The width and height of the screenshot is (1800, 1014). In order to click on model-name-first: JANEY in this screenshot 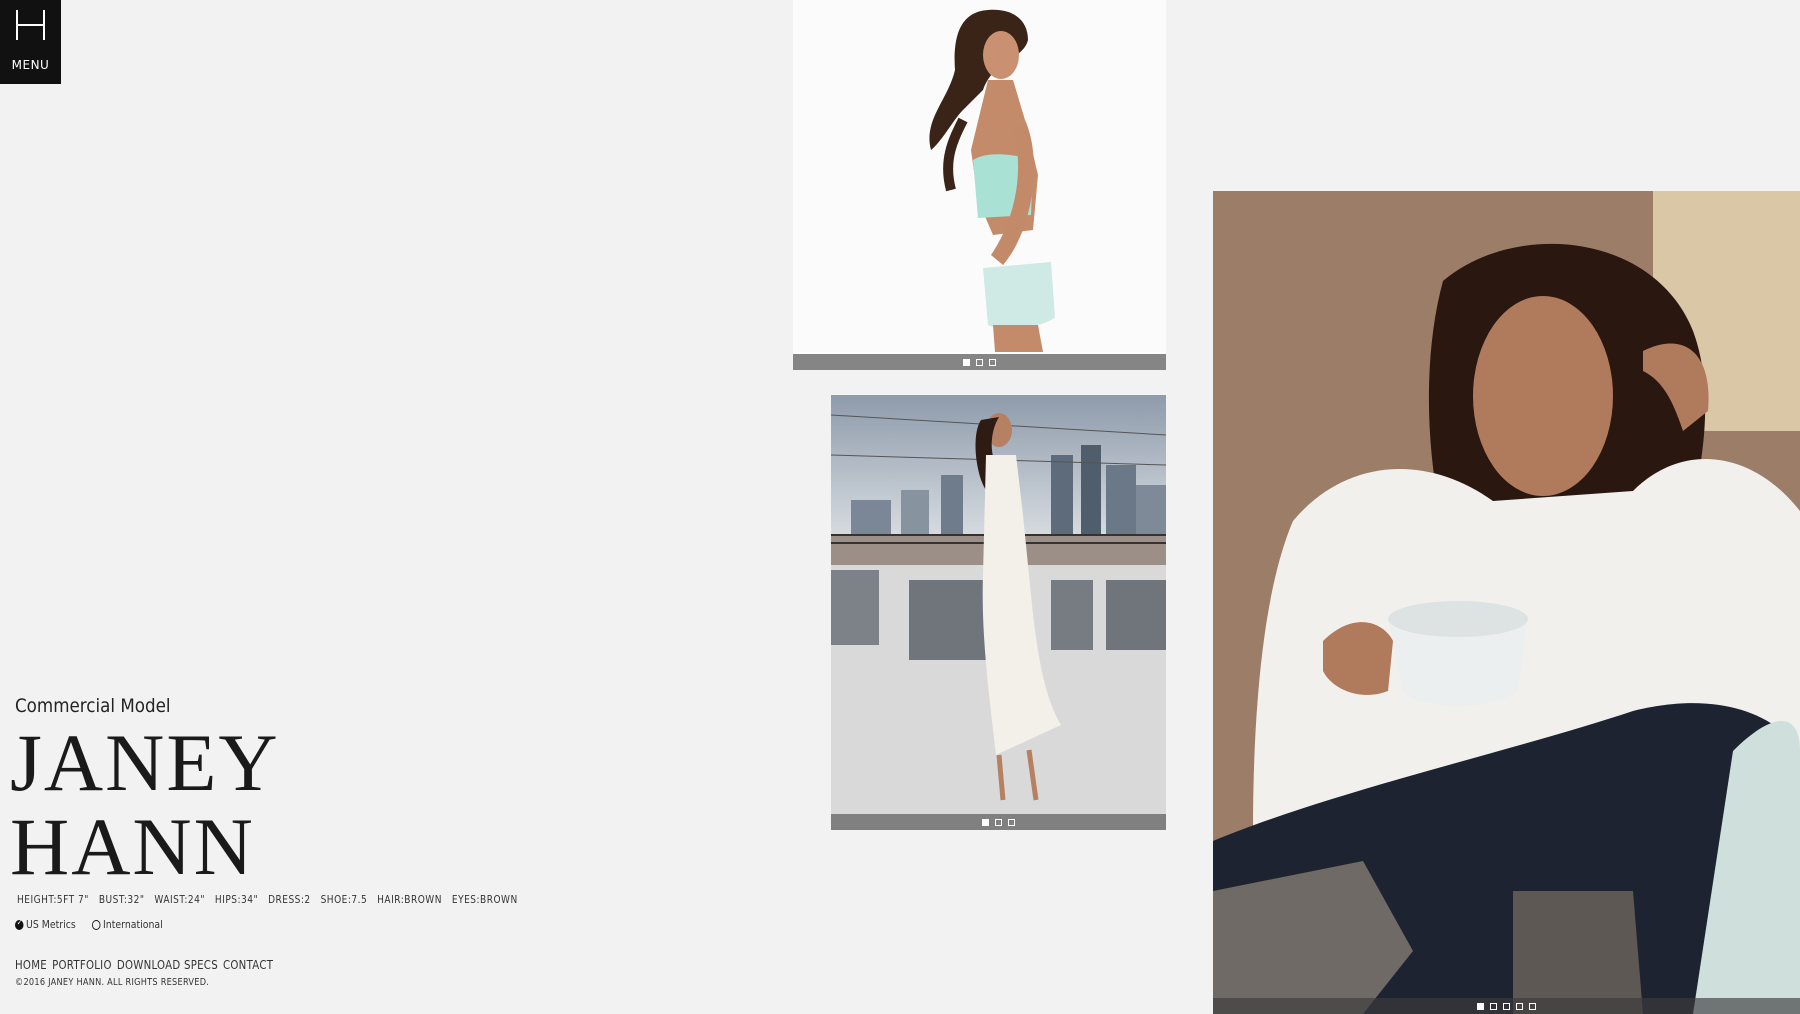, I will do `click(145, 762)`.